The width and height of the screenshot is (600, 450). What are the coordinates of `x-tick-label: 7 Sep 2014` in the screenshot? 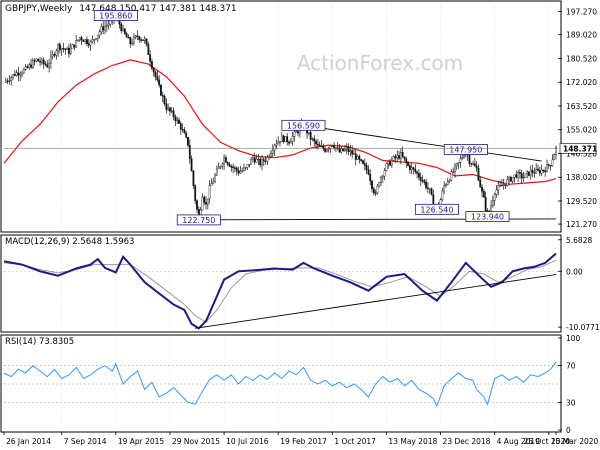 It's located at (85, 441).